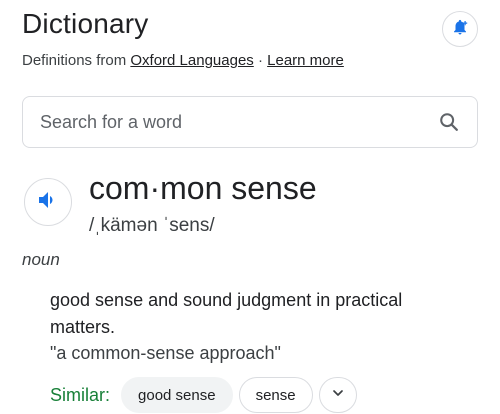 This screenshot has width=500, height=414. What do you see at coordinates (80, 394) in the screenshot?
I see `similar-label: Similar:` at bounding box center [80, 394].